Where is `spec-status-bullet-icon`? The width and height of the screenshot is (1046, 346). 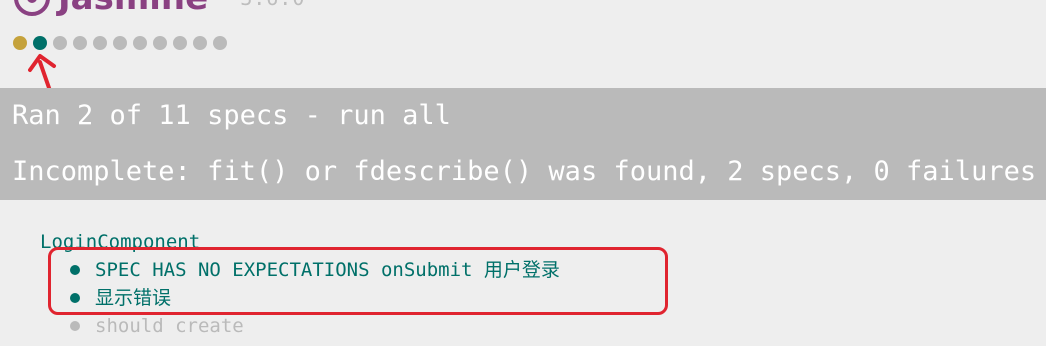
spec-status-bullet-icon is located at coordinates (75, 326).